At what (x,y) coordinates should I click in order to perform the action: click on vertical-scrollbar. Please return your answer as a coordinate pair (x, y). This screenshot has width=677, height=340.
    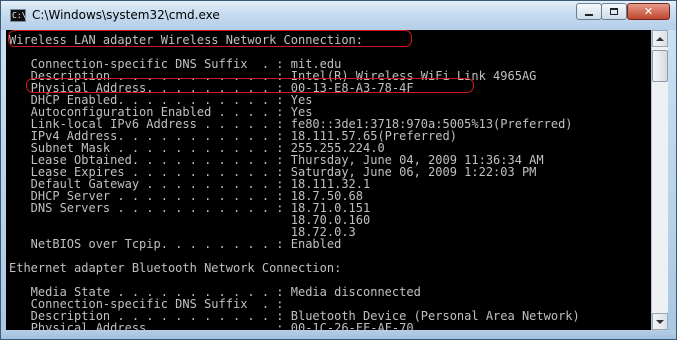
    Looking at the image, I should click on (659, 180).